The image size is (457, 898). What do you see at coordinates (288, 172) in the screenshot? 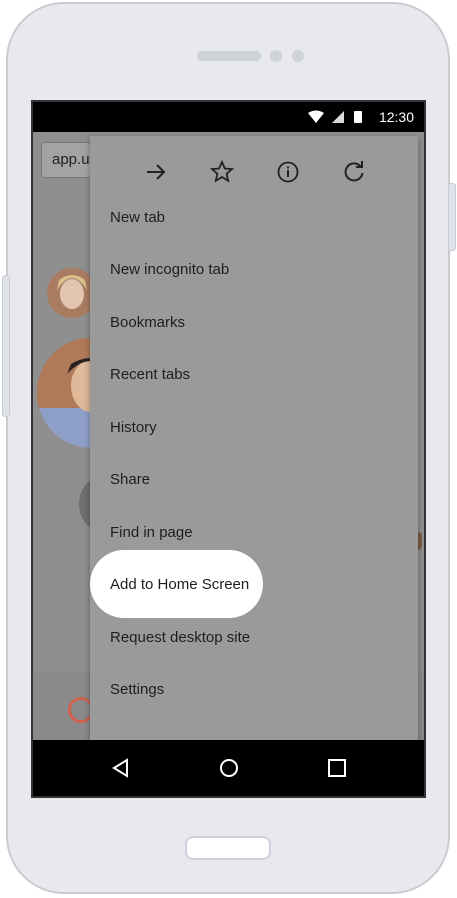
I see `info-icon` at bounding box center [288, 172].